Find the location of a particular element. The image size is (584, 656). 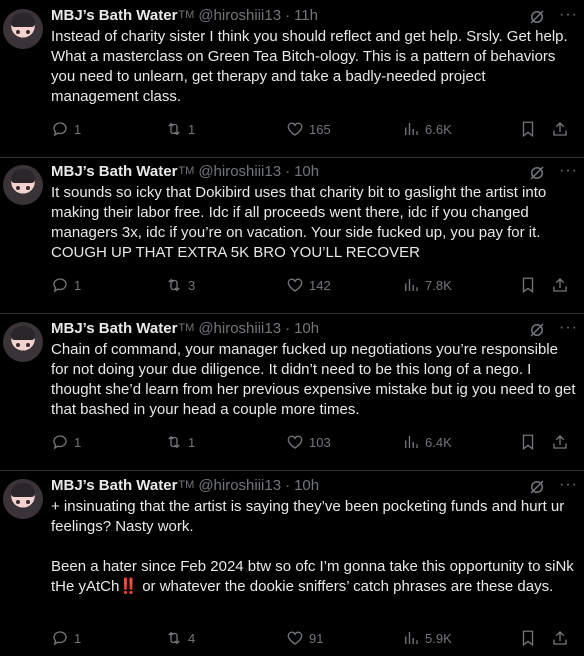

view-count: 7.8K is located at coordinates (438, 285).